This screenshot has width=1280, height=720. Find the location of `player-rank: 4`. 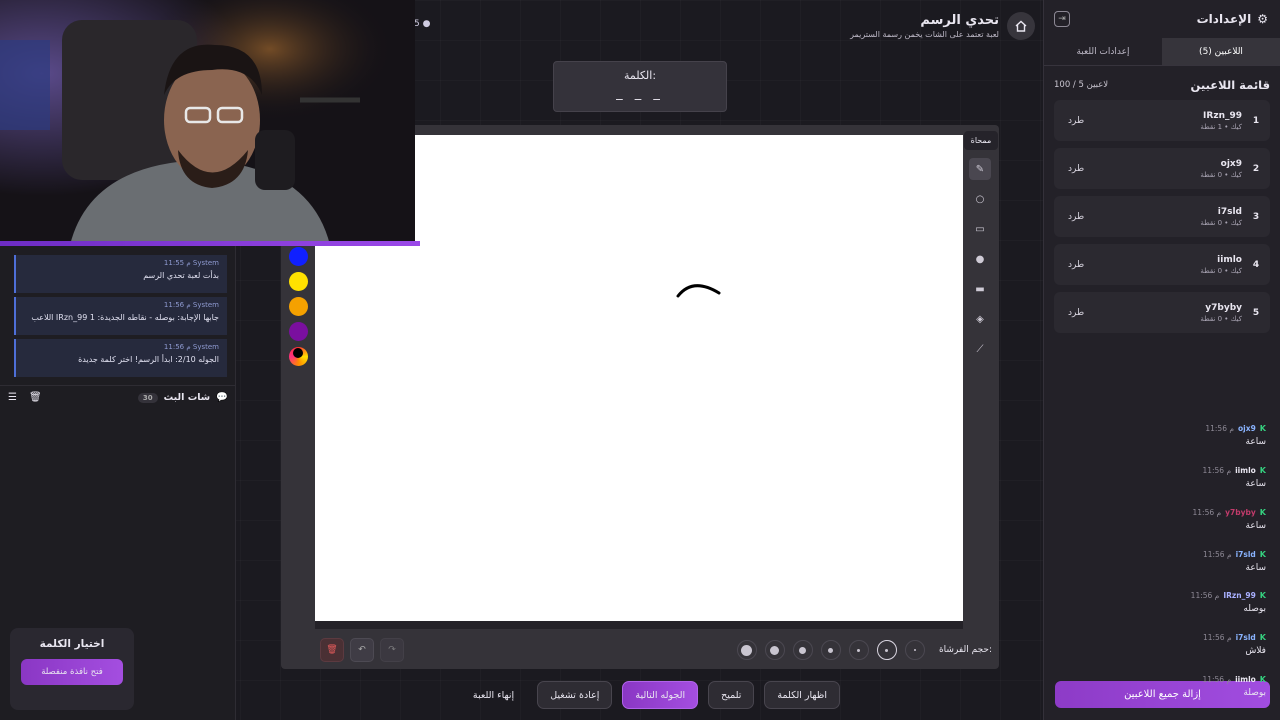

player-rank: 4 is located at coordinates (1256, 264).